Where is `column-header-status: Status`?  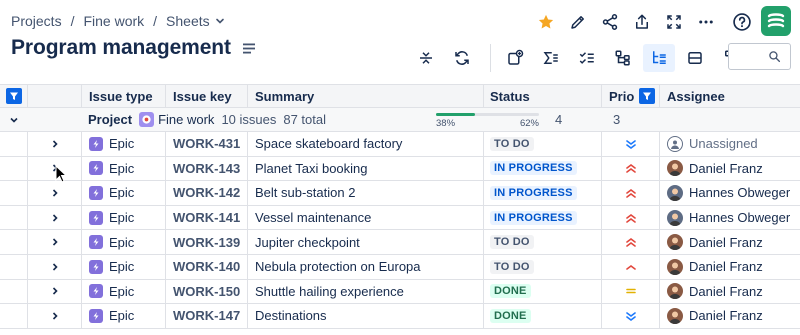 column-header-status: Status is located at coordinates (543, 96).